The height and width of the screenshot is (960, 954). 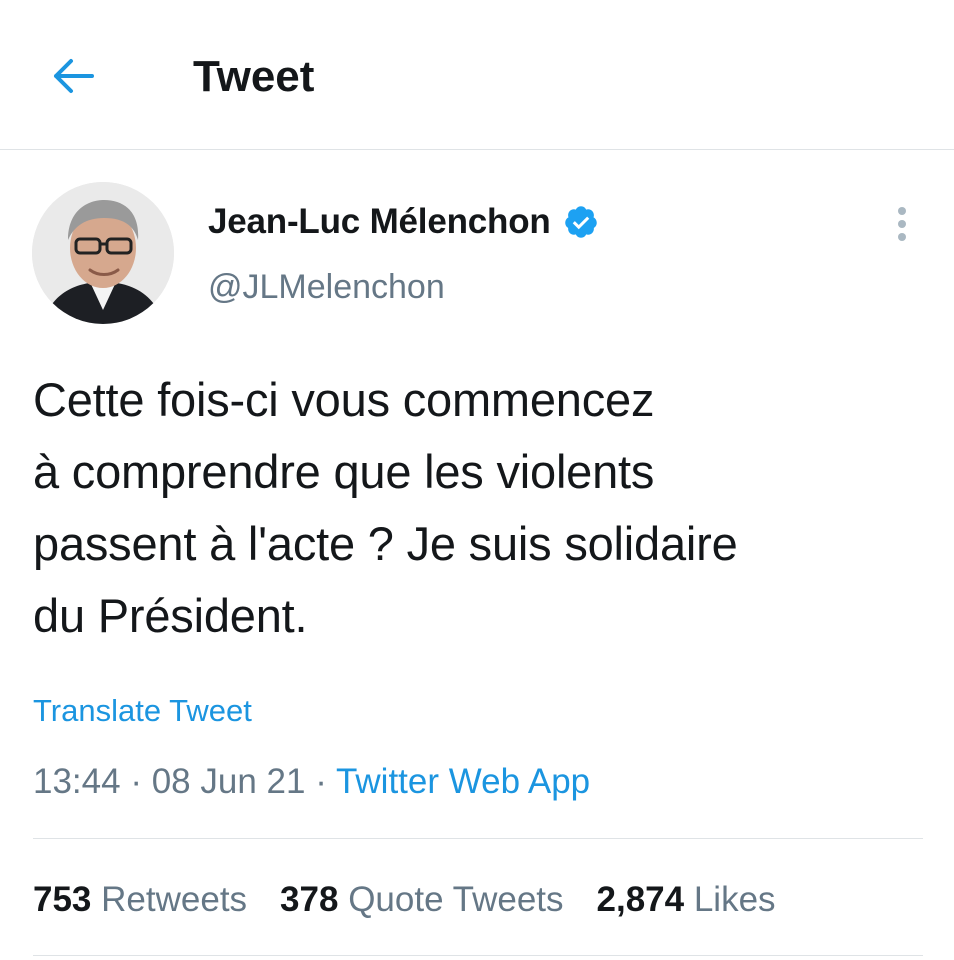 I want to click on quote-tweets-stat: 378 Quote Tweets, so click(x=421, y=900).